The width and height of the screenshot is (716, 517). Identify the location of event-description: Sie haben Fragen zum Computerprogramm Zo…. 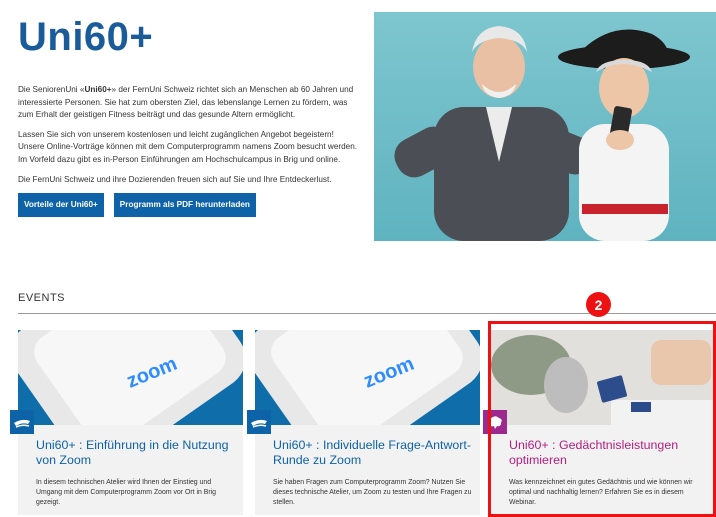
(372, 492).